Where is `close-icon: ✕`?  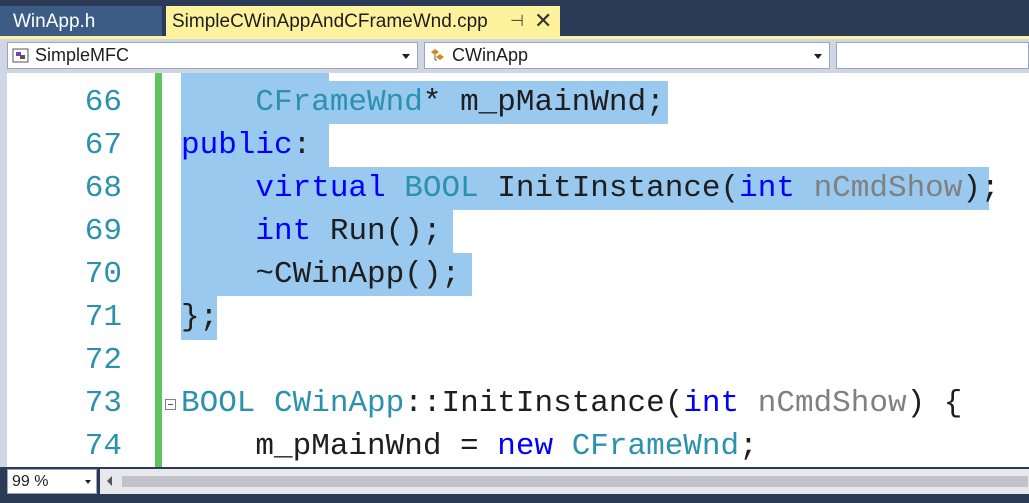
close-icon: ✕ is located at coordinates (543, 21).